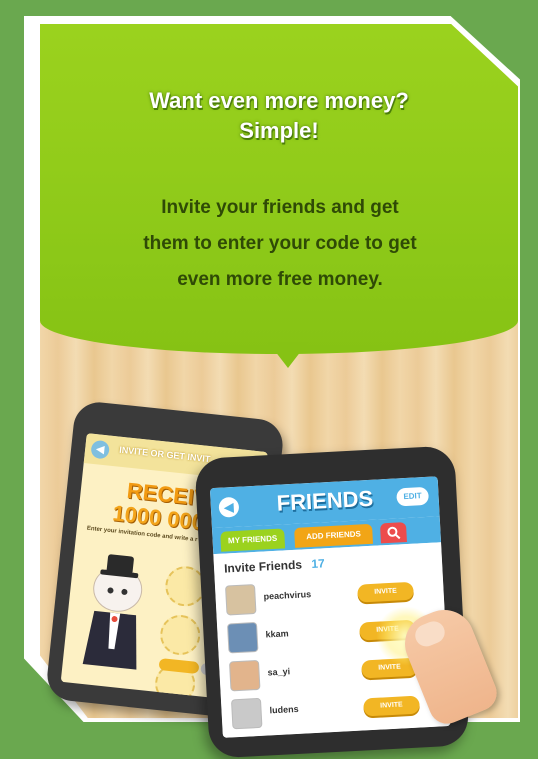 The height and width of the screenshot is (759, 538). I want to click on friends-title: FRIENDS, so click(325, 500).